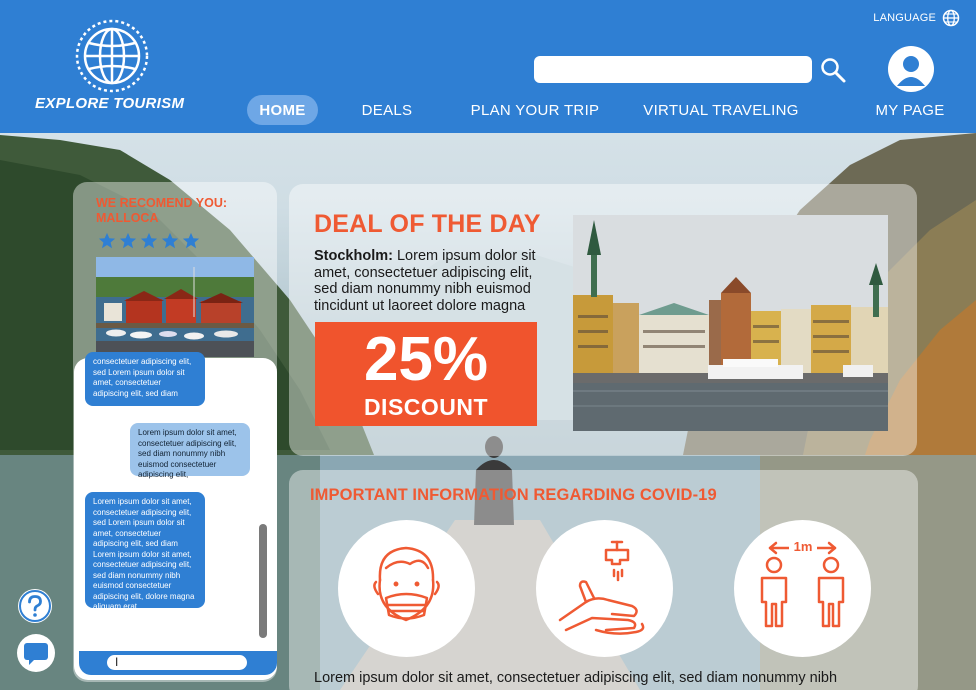 The image size is (976, 690). Describe the element at coordinates (721, 110) in the screenshot. I see `nav-virtual-traveling: VIRTUAL TRAVELING` at that location.